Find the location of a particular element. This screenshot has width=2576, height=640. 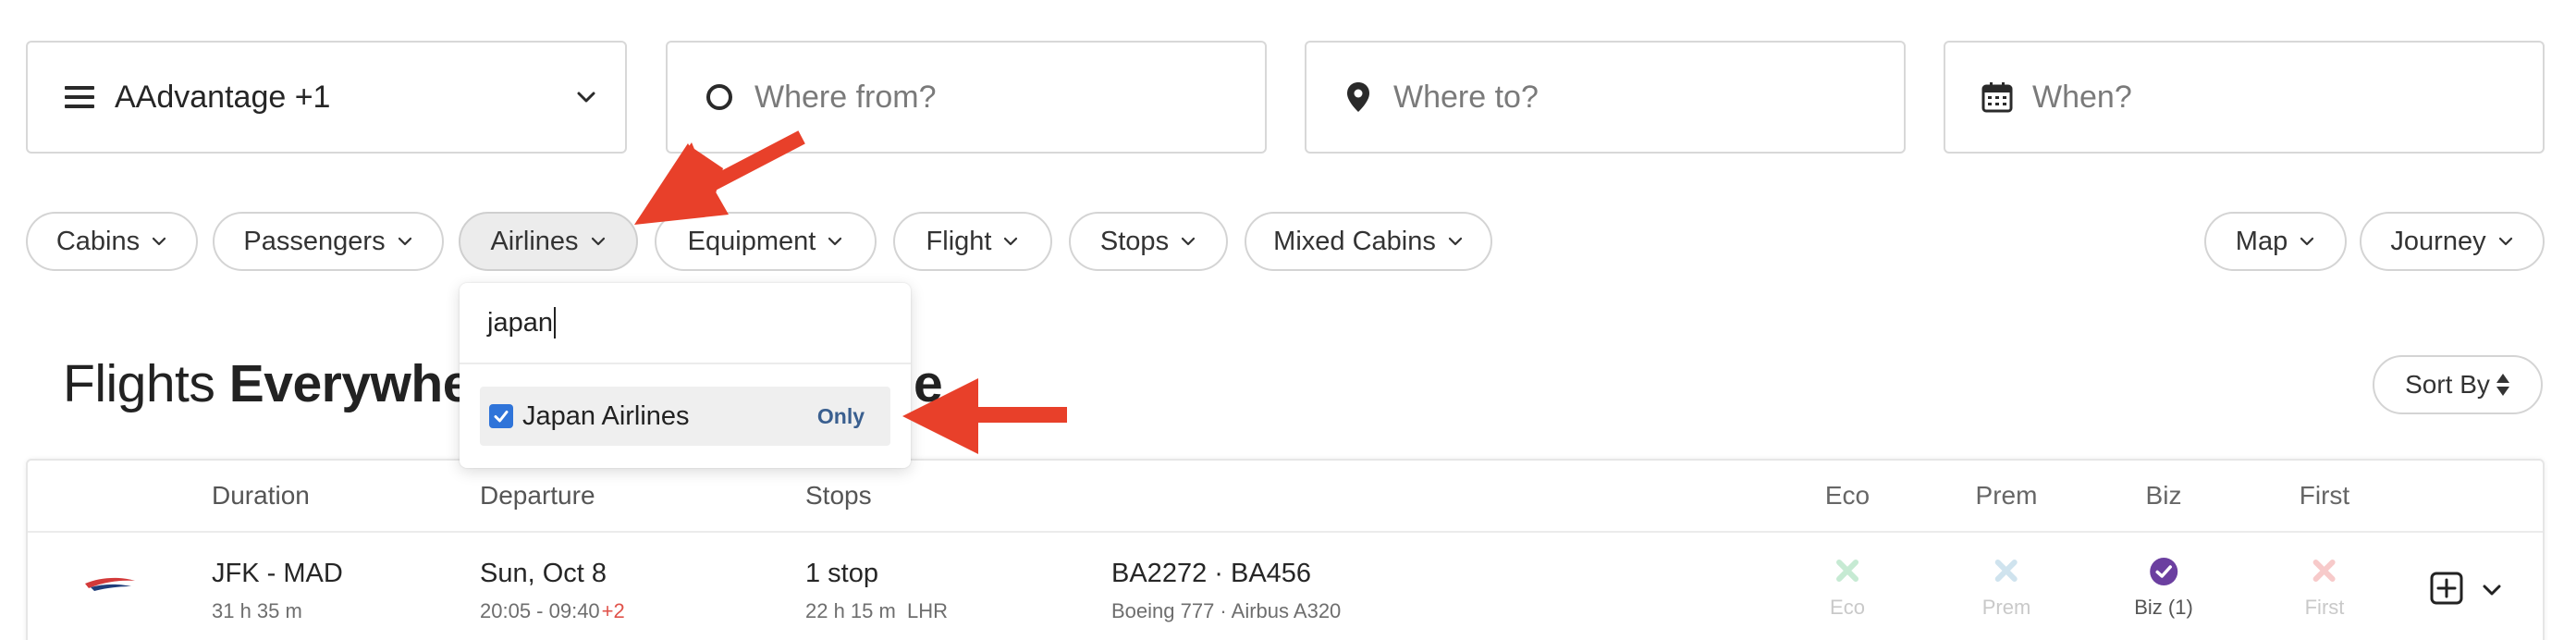

eco-availability: Eco is located at coordinates (1847, 588).